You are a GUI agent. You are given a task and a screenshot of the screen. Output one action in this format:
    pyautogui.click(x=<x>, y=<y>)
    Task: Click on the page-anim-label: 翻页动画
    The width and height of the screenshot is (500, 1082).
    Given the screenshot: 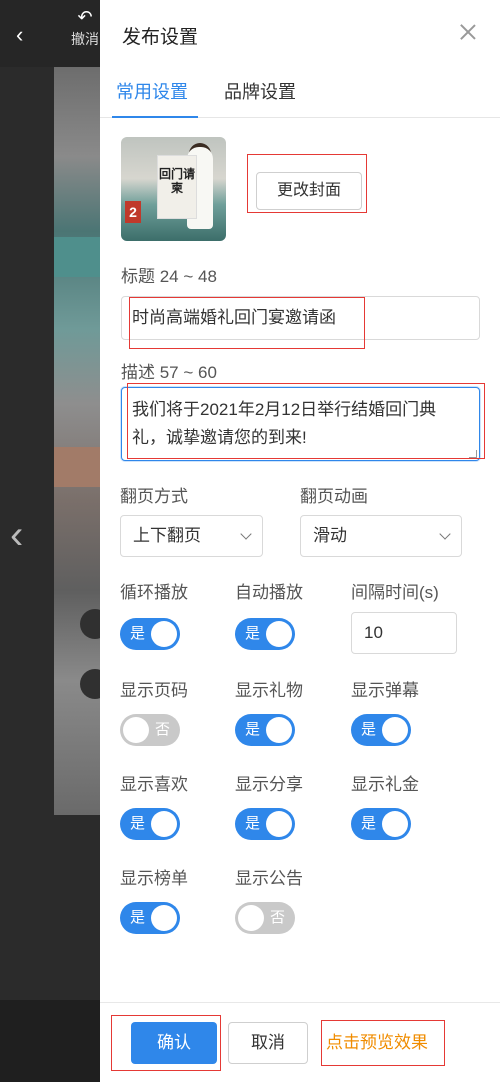 What is the action you would take?
    pyautogui.click(x=334, y=496)
    